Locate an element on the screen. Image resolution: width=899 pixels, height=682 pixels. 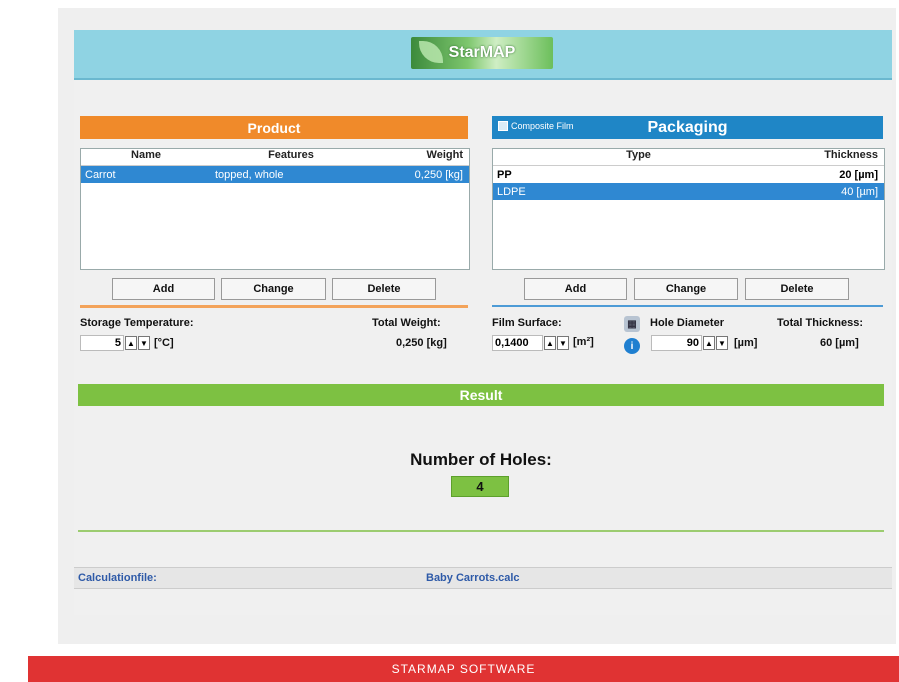
starmap-logo: StarMAP is located at coordinates (482, 53).